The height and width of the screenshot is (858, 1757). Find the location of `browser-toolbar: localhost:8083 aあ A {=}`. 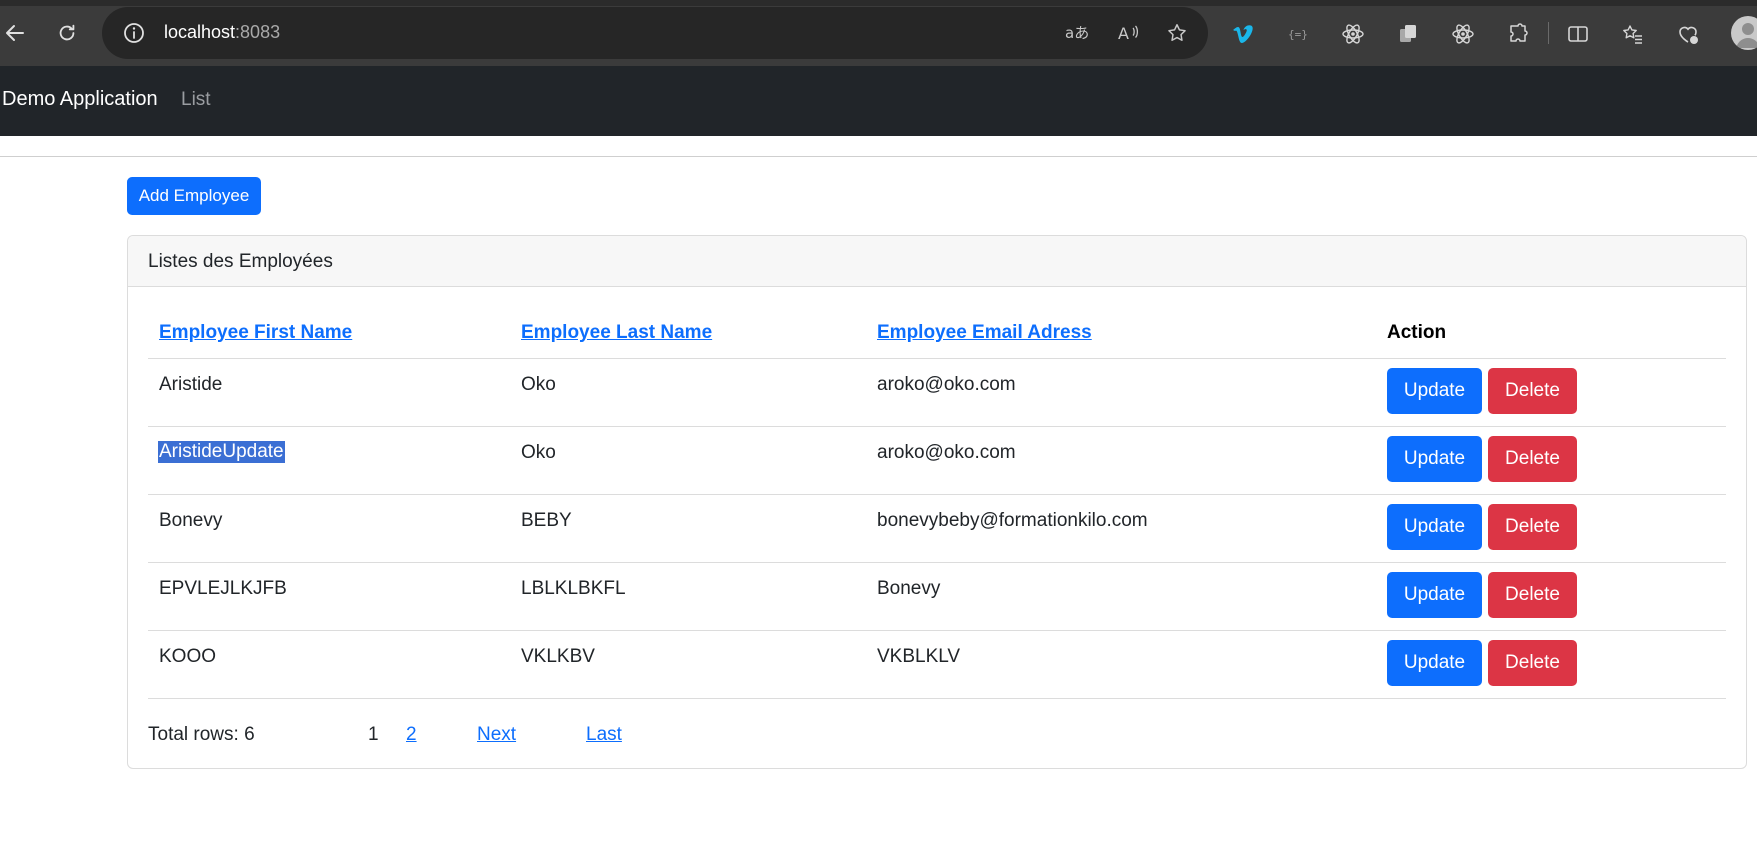

browser-toolbar: localhost:8083 aあ A {=} is located at coordinates (878, 33).